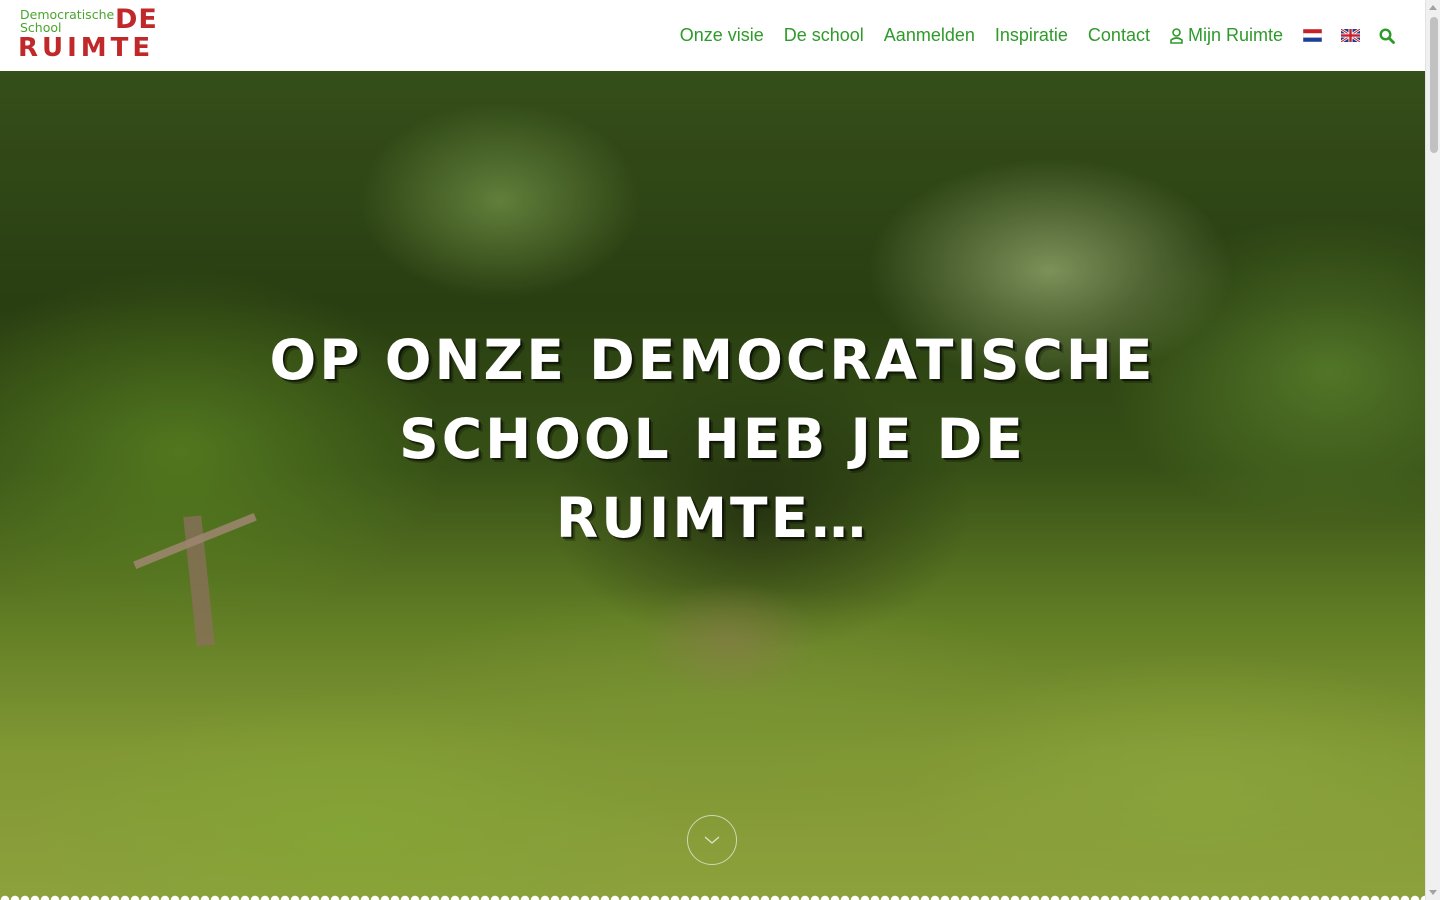  I want to click on logo-tagline: Democratische School, so click(67, 21).